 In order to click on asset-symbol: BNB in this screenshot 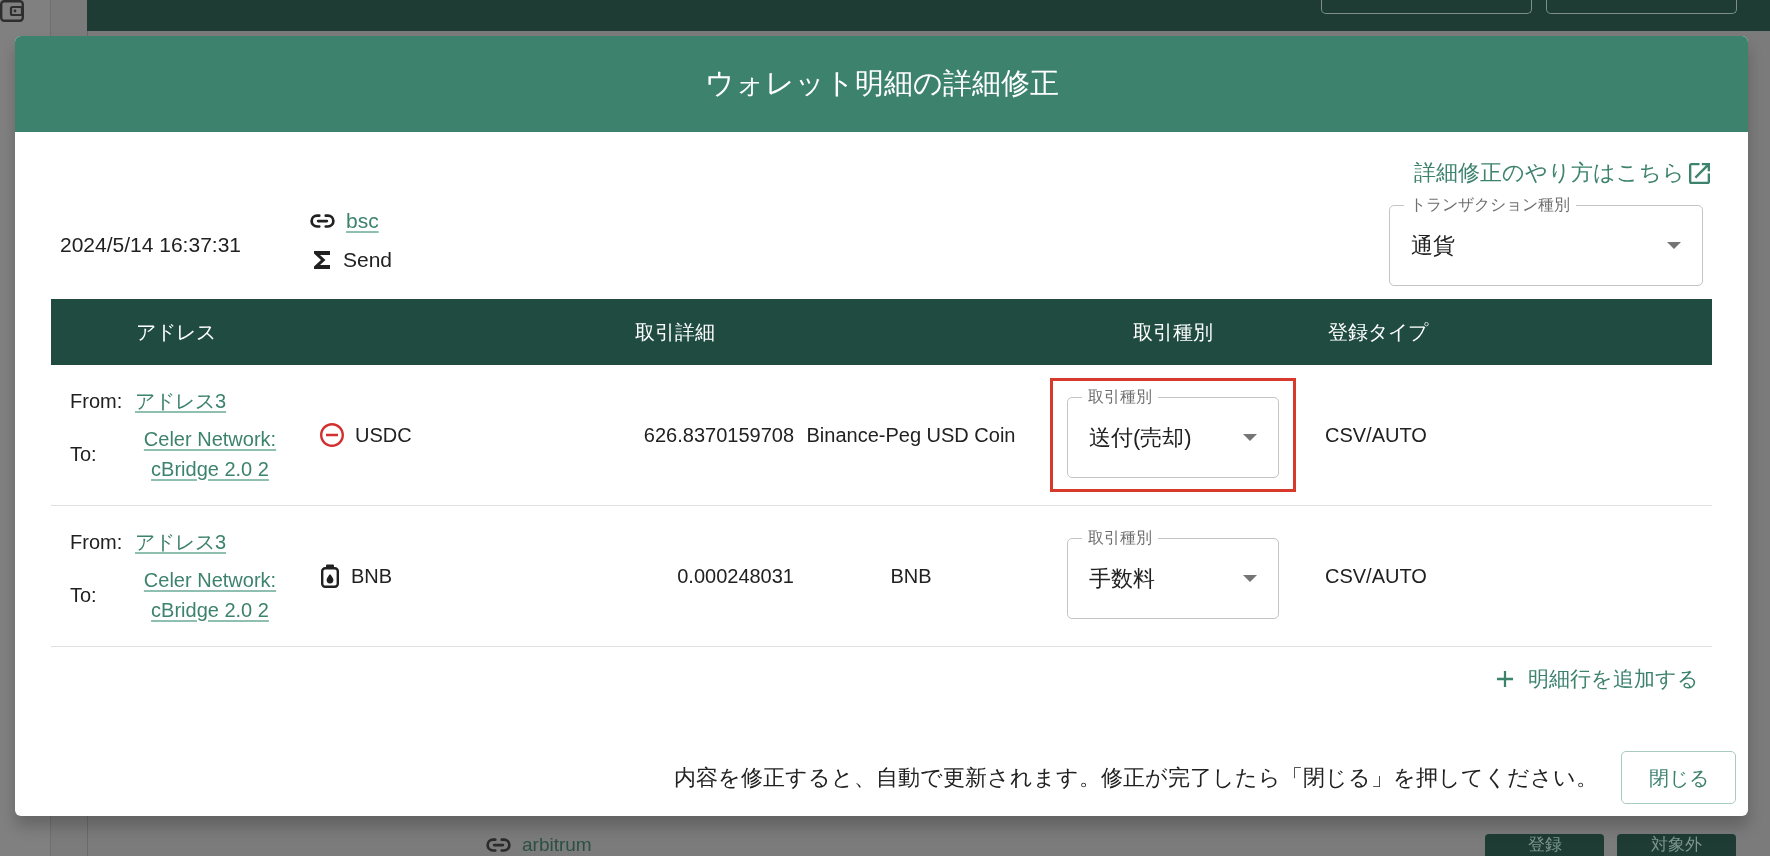, I will do `click(372, 576)`.